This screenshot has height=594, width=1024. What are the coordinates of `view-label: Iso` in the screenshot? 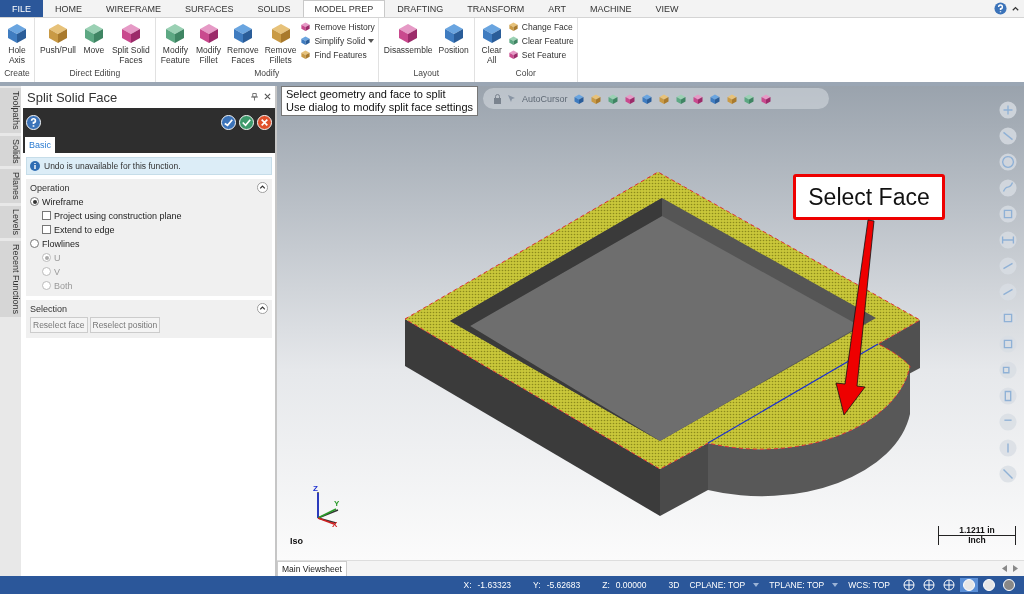 It's located at (296, 541).